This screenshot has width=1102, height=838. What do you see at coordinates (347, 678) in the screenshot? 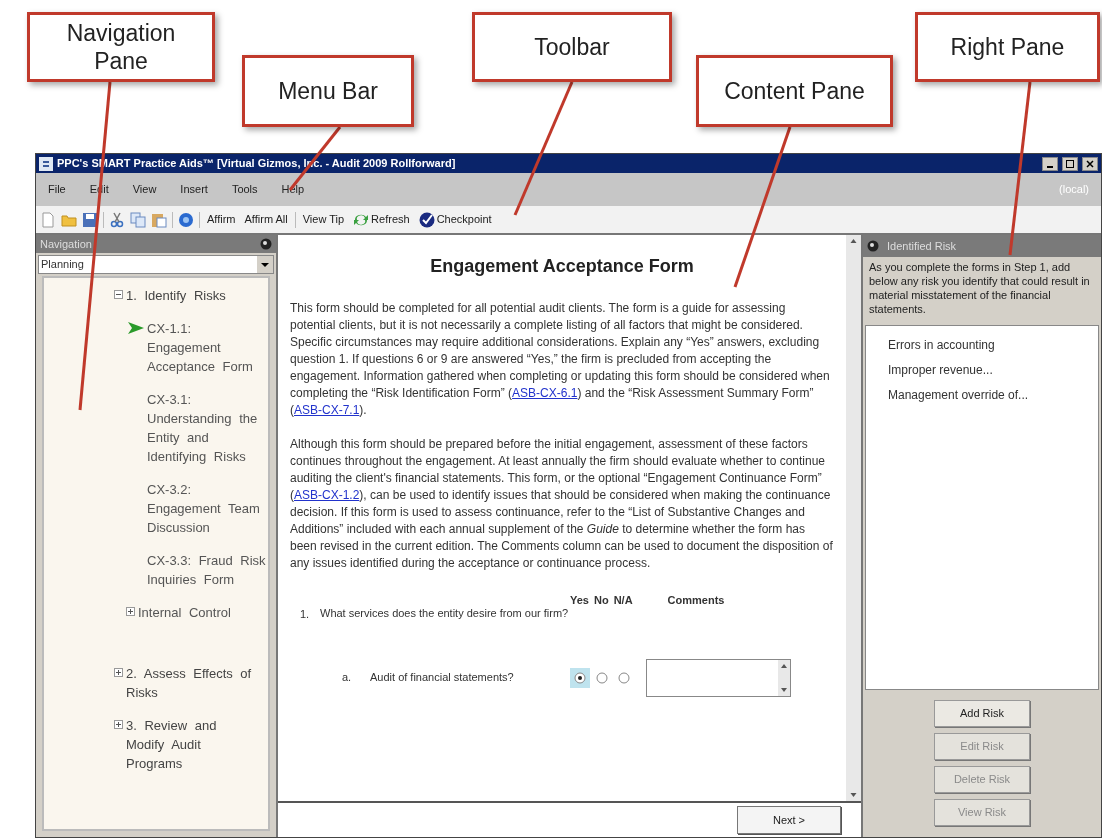
I see `sub-question-letter: a.` at bounding box center [347, 678].